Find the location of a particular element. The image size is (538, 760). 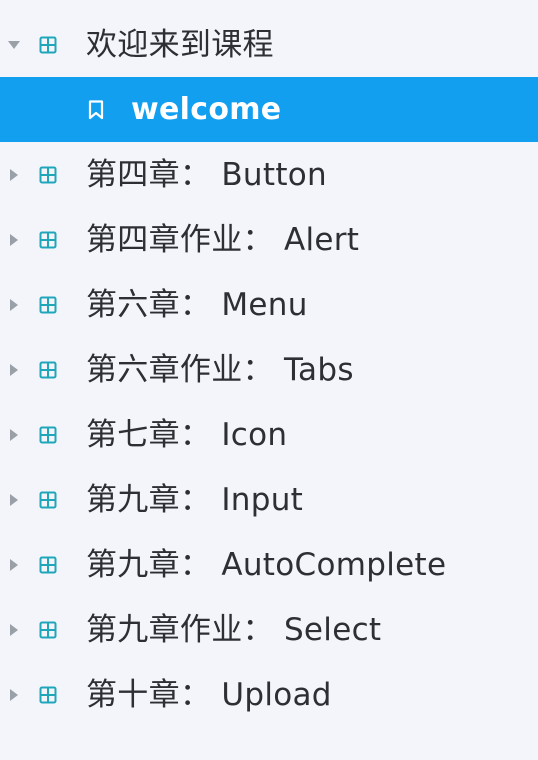

tree-group-item: 第四章作业： Alert is located at coordinates (269, 239).